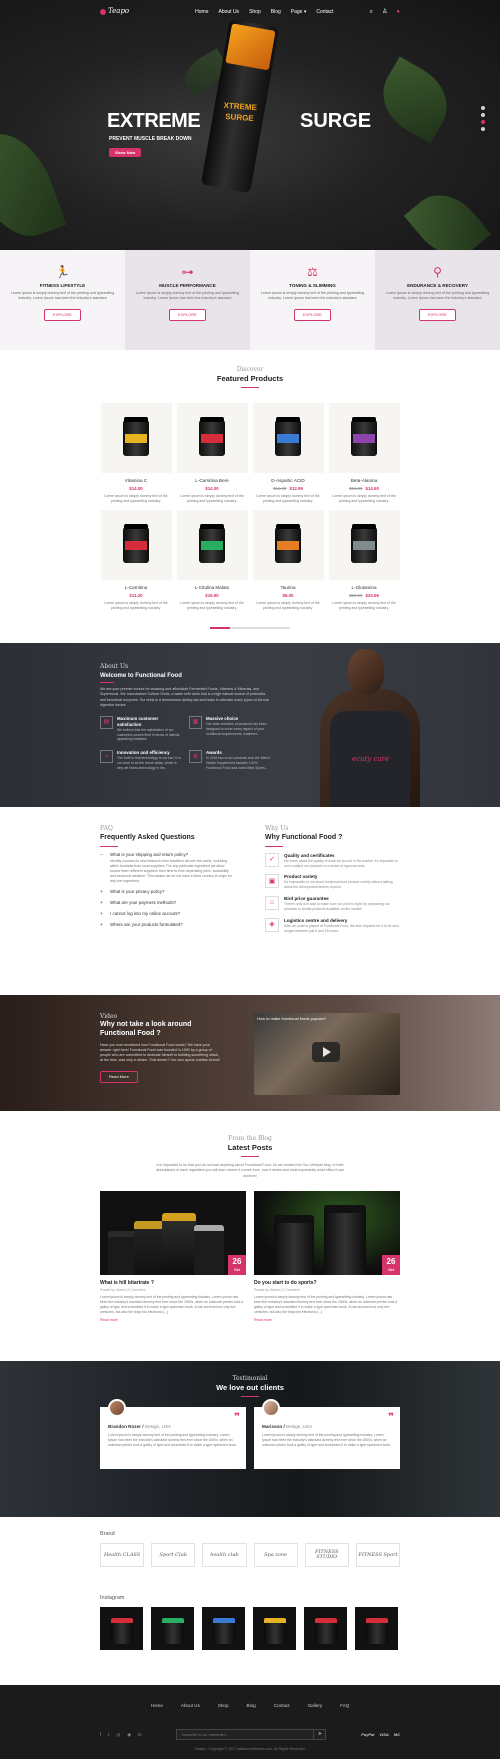 This screenshot has height=1759, width=500. Describe the element at coordinates (173, 1283) in the screenshot. I see `post-title: What is hill bitartrate ?` at that location.